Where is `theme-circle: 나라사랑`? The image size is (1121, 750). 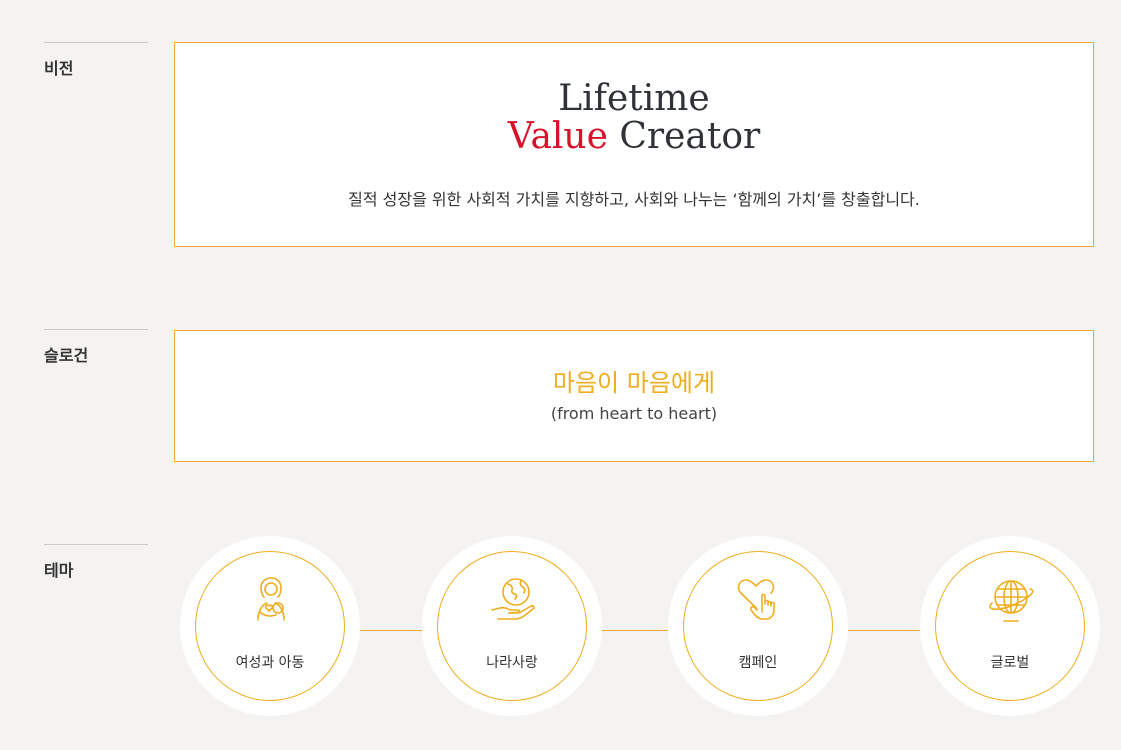 theme-circle: 나라사랑 is located at coordinates (512, 626).